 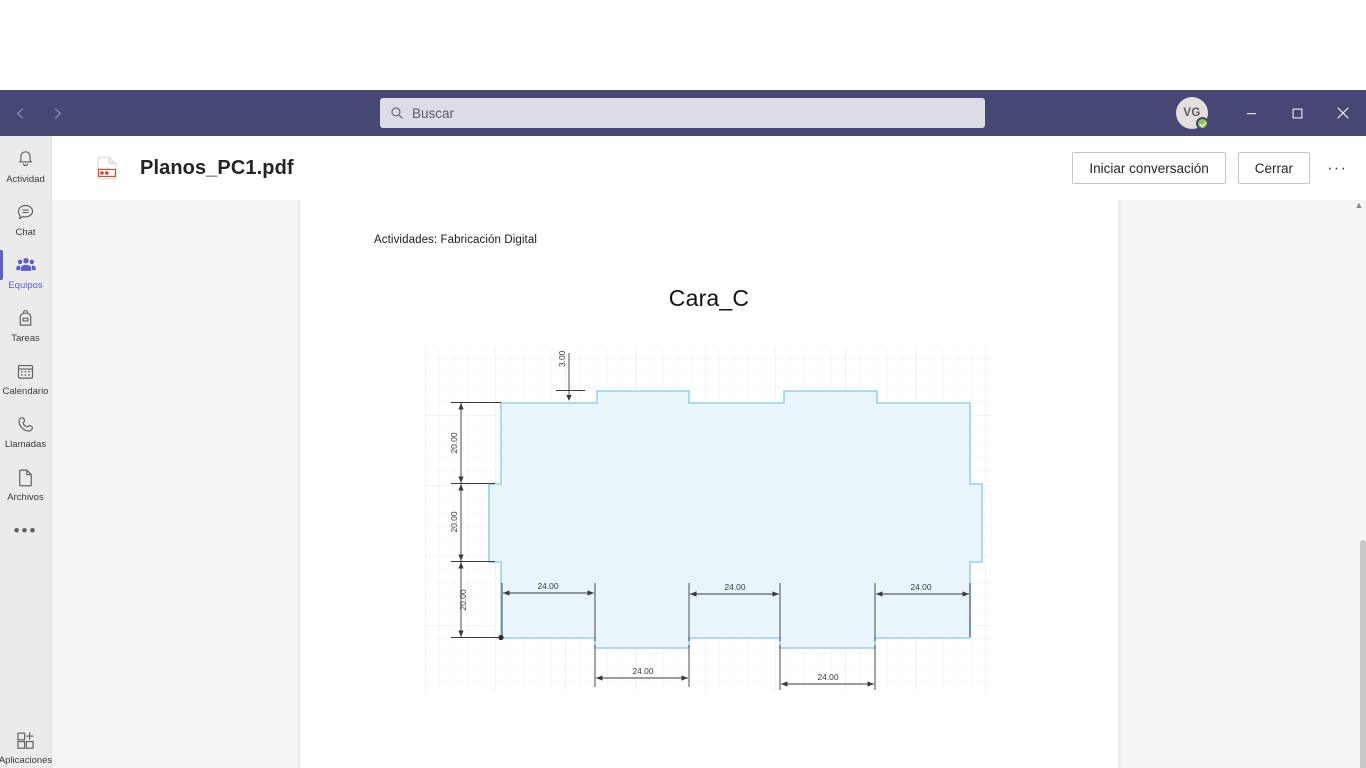 I want to click on apps-icon, so click(x=25, y=740).